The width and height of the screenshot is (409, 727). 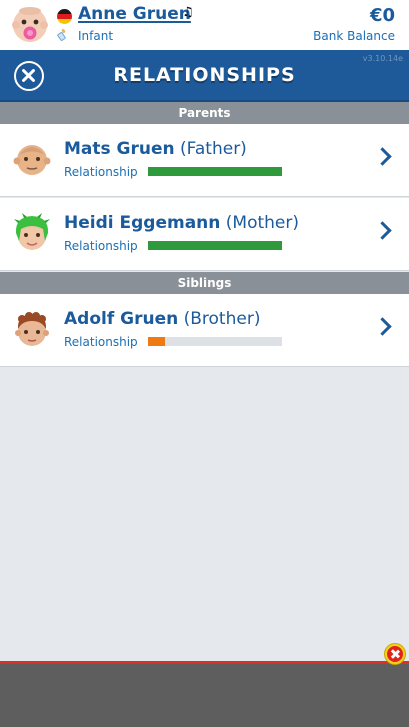 What do you see at coordinates (64, 16) in the screenshot?
I see `germany-flag-icon` at bounding box center [64, 16].